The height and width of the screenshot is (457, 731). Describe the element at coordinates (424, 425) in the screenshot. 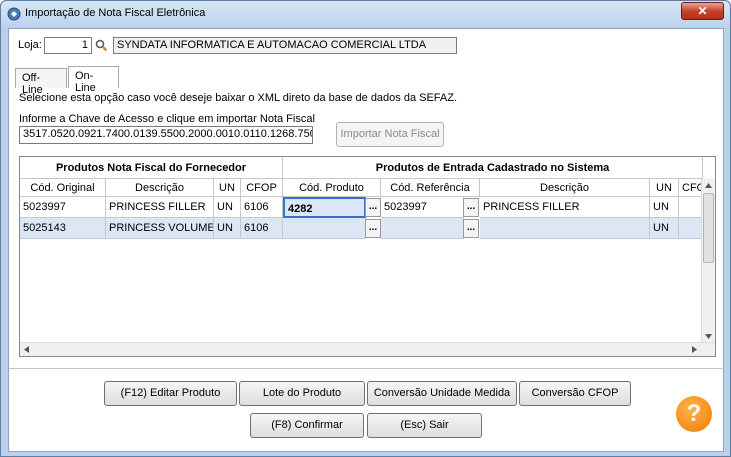

I see `sair-button: (Esc) Sair` at that location.